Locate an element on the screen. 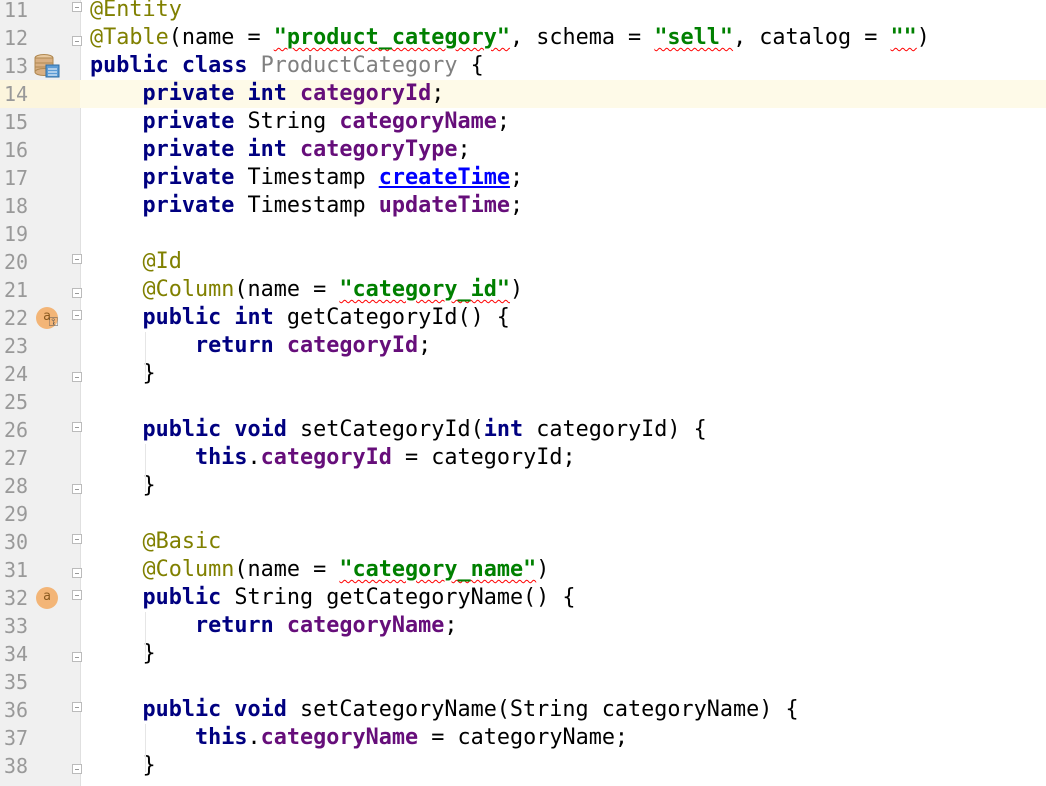 The image size is (1046, 786). line-number: 29 is located at coordinates (40, 514).